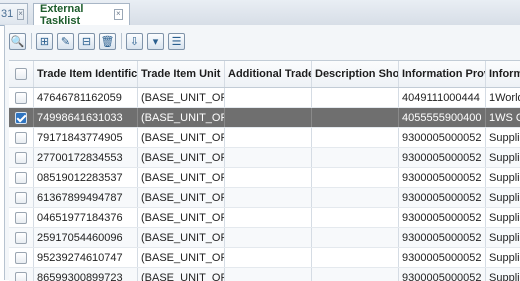 This screenshot has height=281, width=520. I want to click on column-header: Additional Trade It, so click(268, 74).